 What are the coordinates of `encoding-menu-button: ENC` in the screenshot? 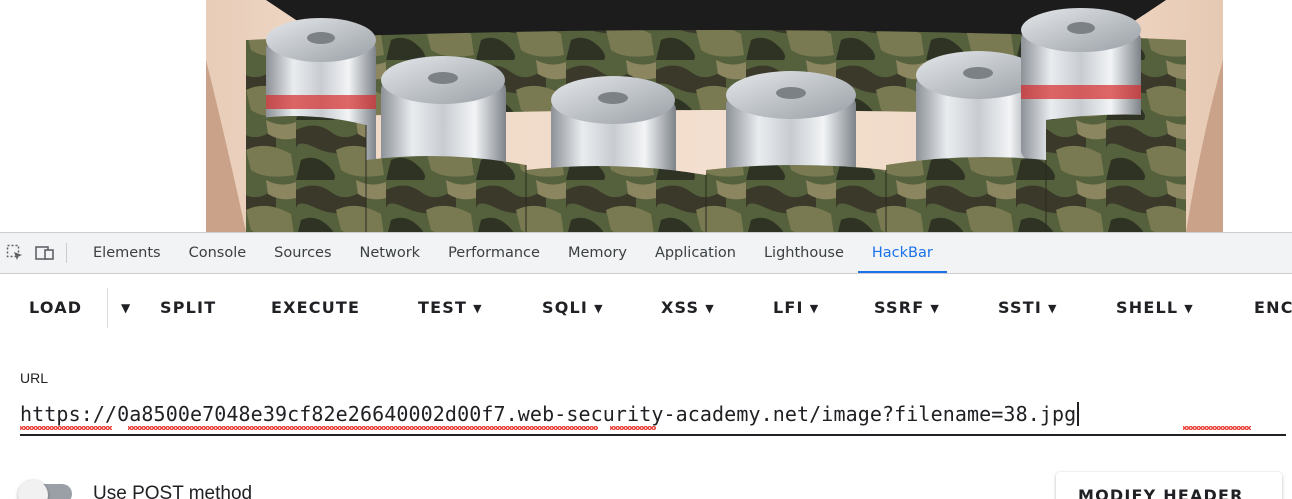 It's located at (1273, 308).